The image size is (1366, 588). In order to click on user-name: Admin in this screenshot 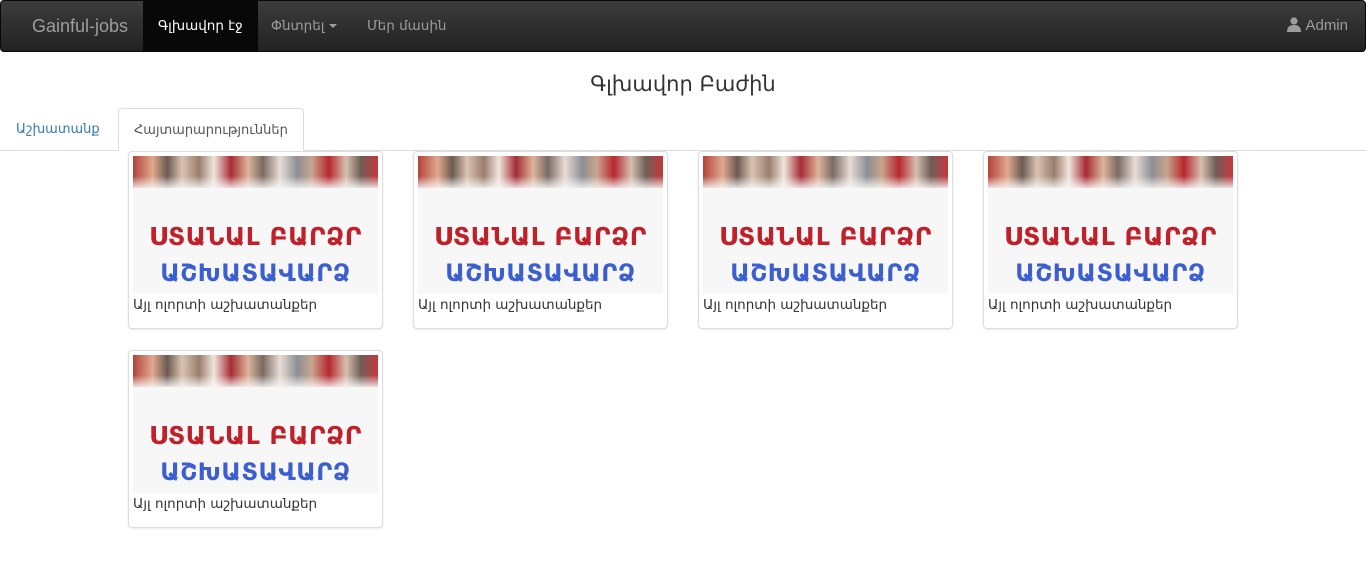, I will do `click(1326, 25)`.